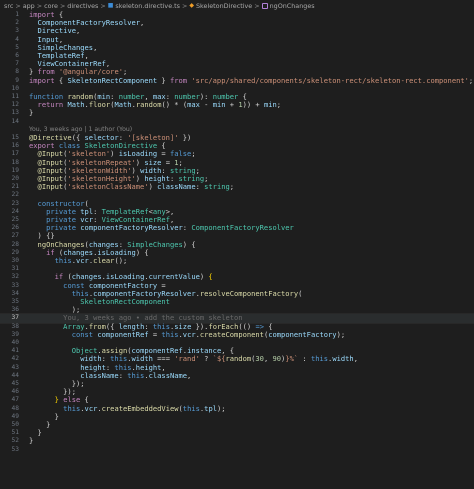  What do you see at coordinates (15, 137) in the screenshot?
I see `line-number: 15` at bounding box center [15, 137].